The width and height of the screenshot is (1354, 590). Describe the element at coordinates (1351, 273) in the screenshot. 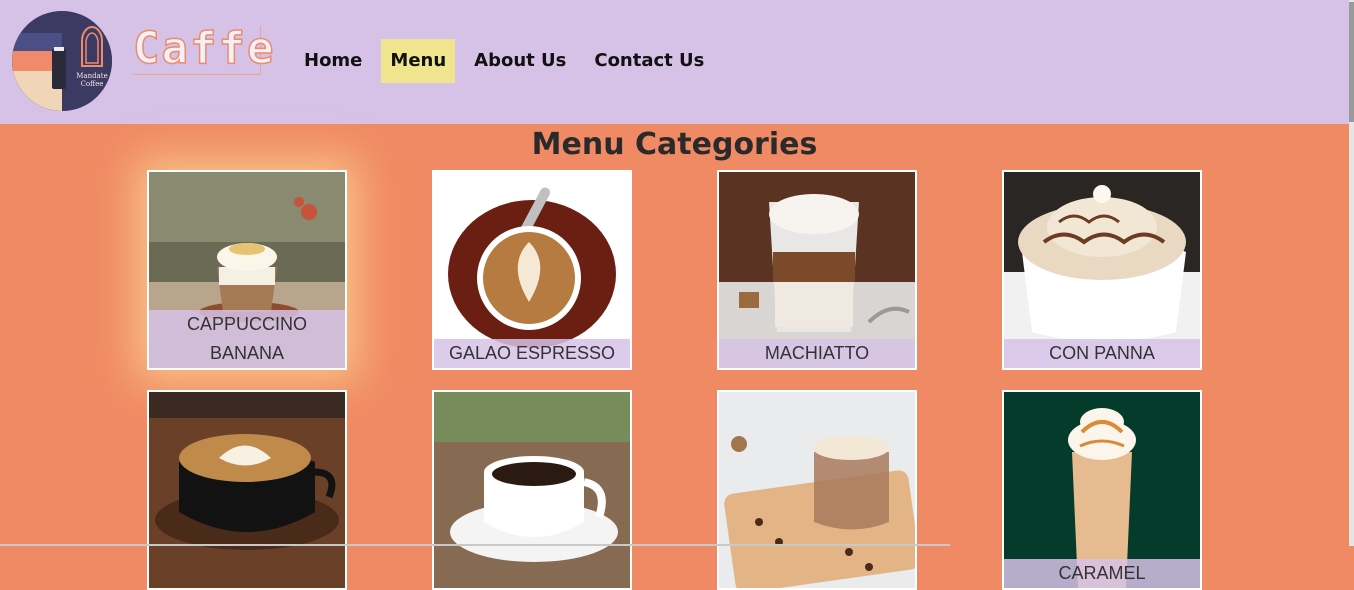

I see `vertical-scrollbar` at that location.